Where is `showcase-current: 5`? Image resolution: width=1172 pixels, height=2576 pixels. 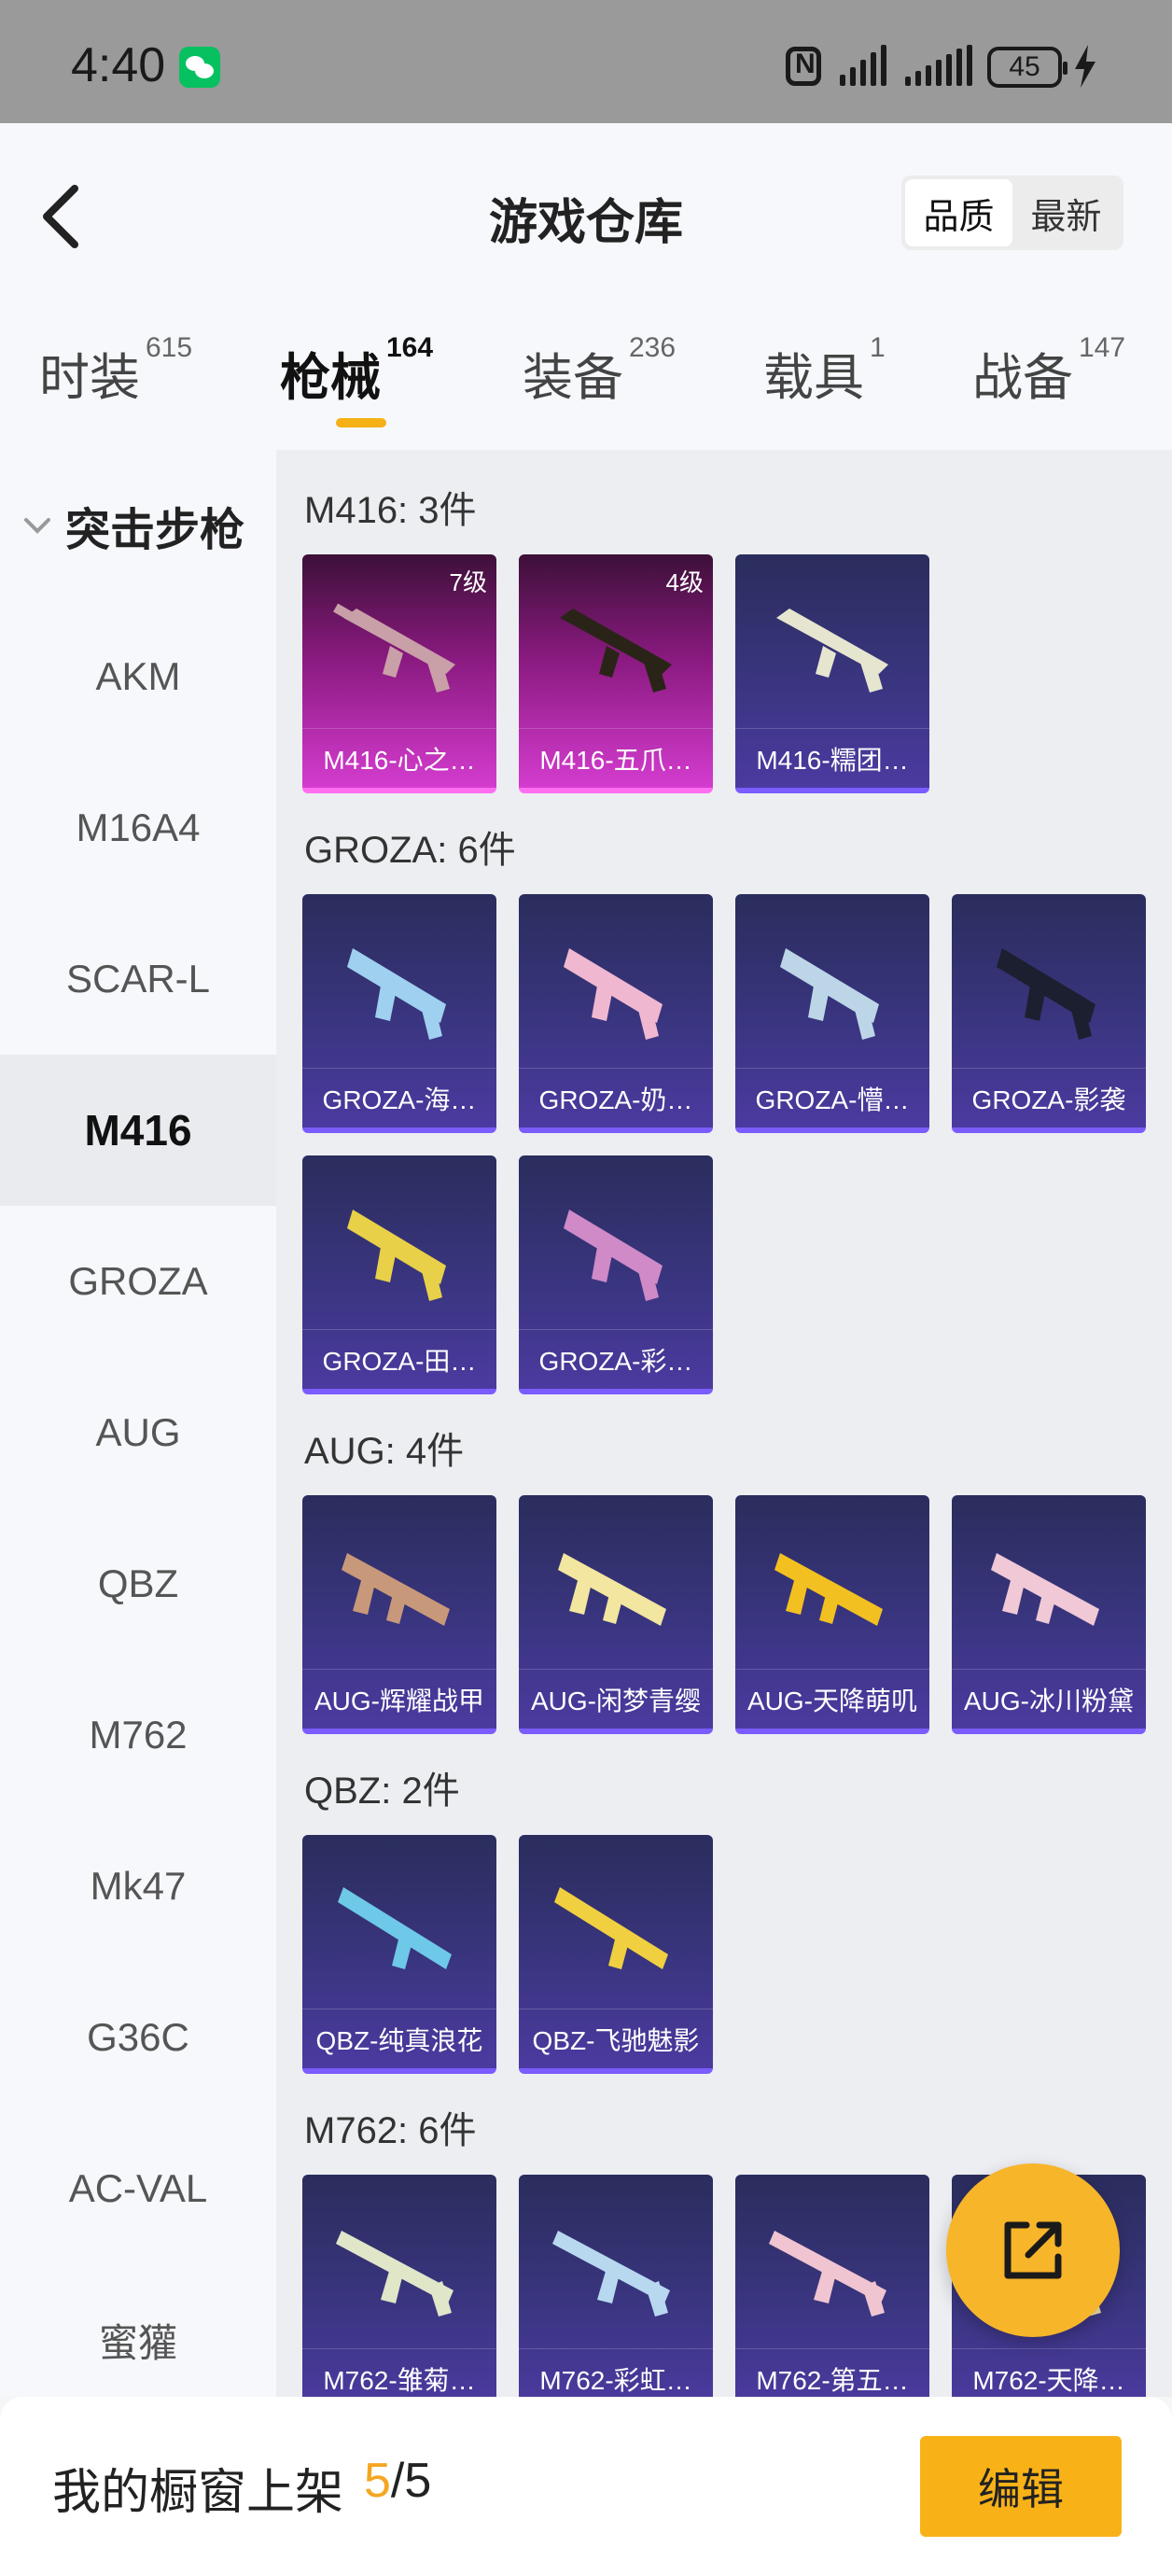
showcase-current: 5 is located at coordinates (377, 2481).